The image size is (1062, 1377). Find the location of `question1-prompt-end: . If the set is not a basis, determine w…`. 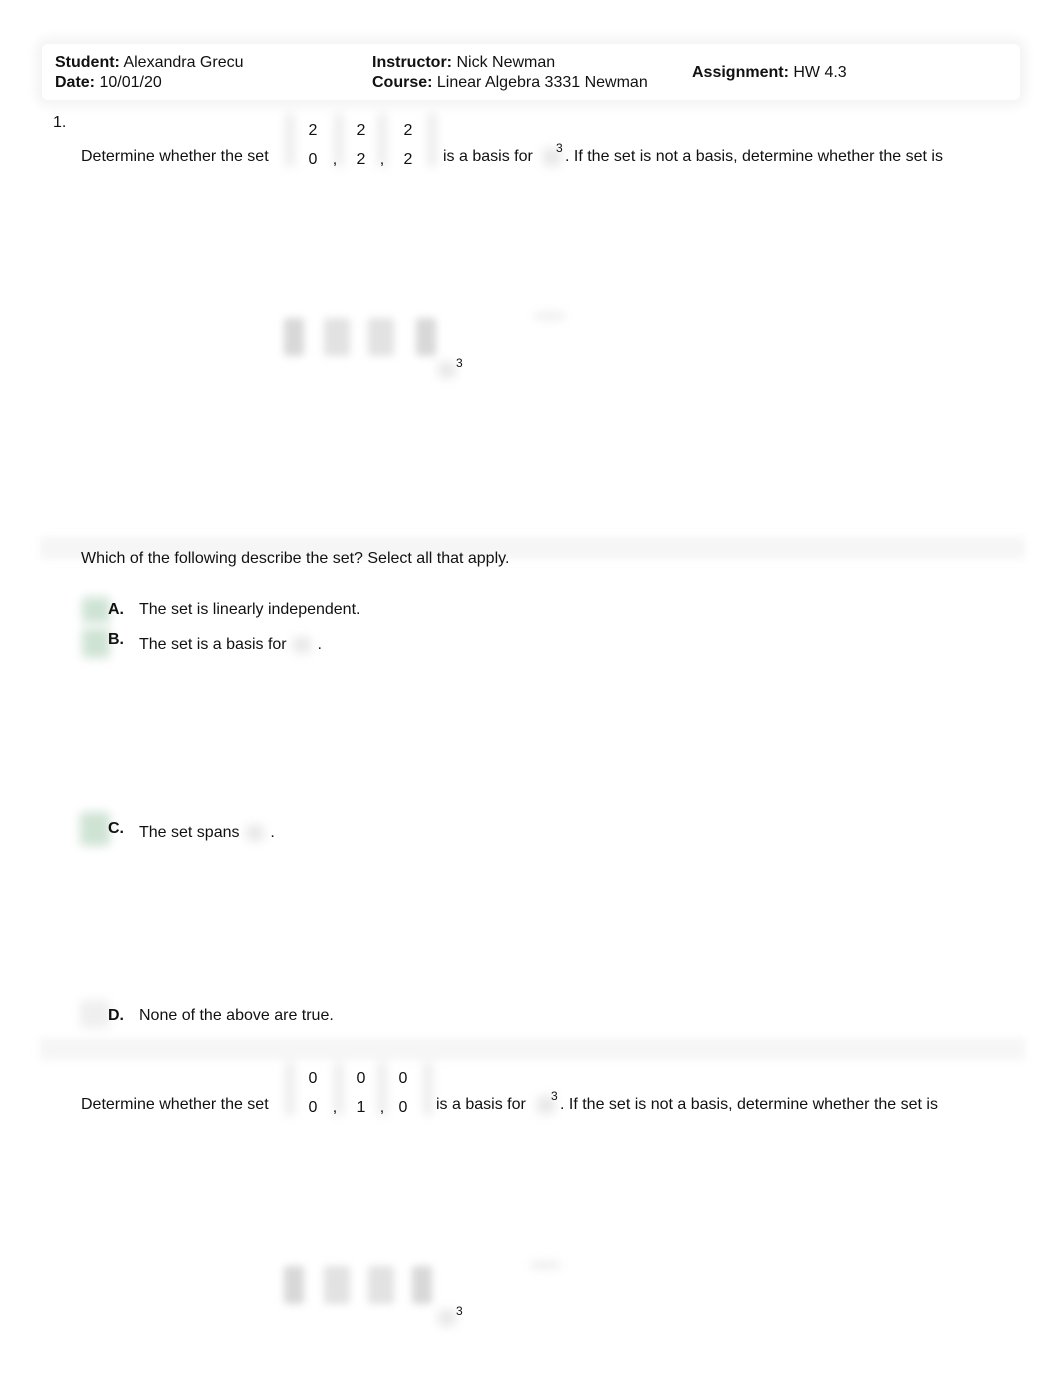

question1-prompt-end: . If the set is not a basis, determine w… is located at coordinates (754, 156).